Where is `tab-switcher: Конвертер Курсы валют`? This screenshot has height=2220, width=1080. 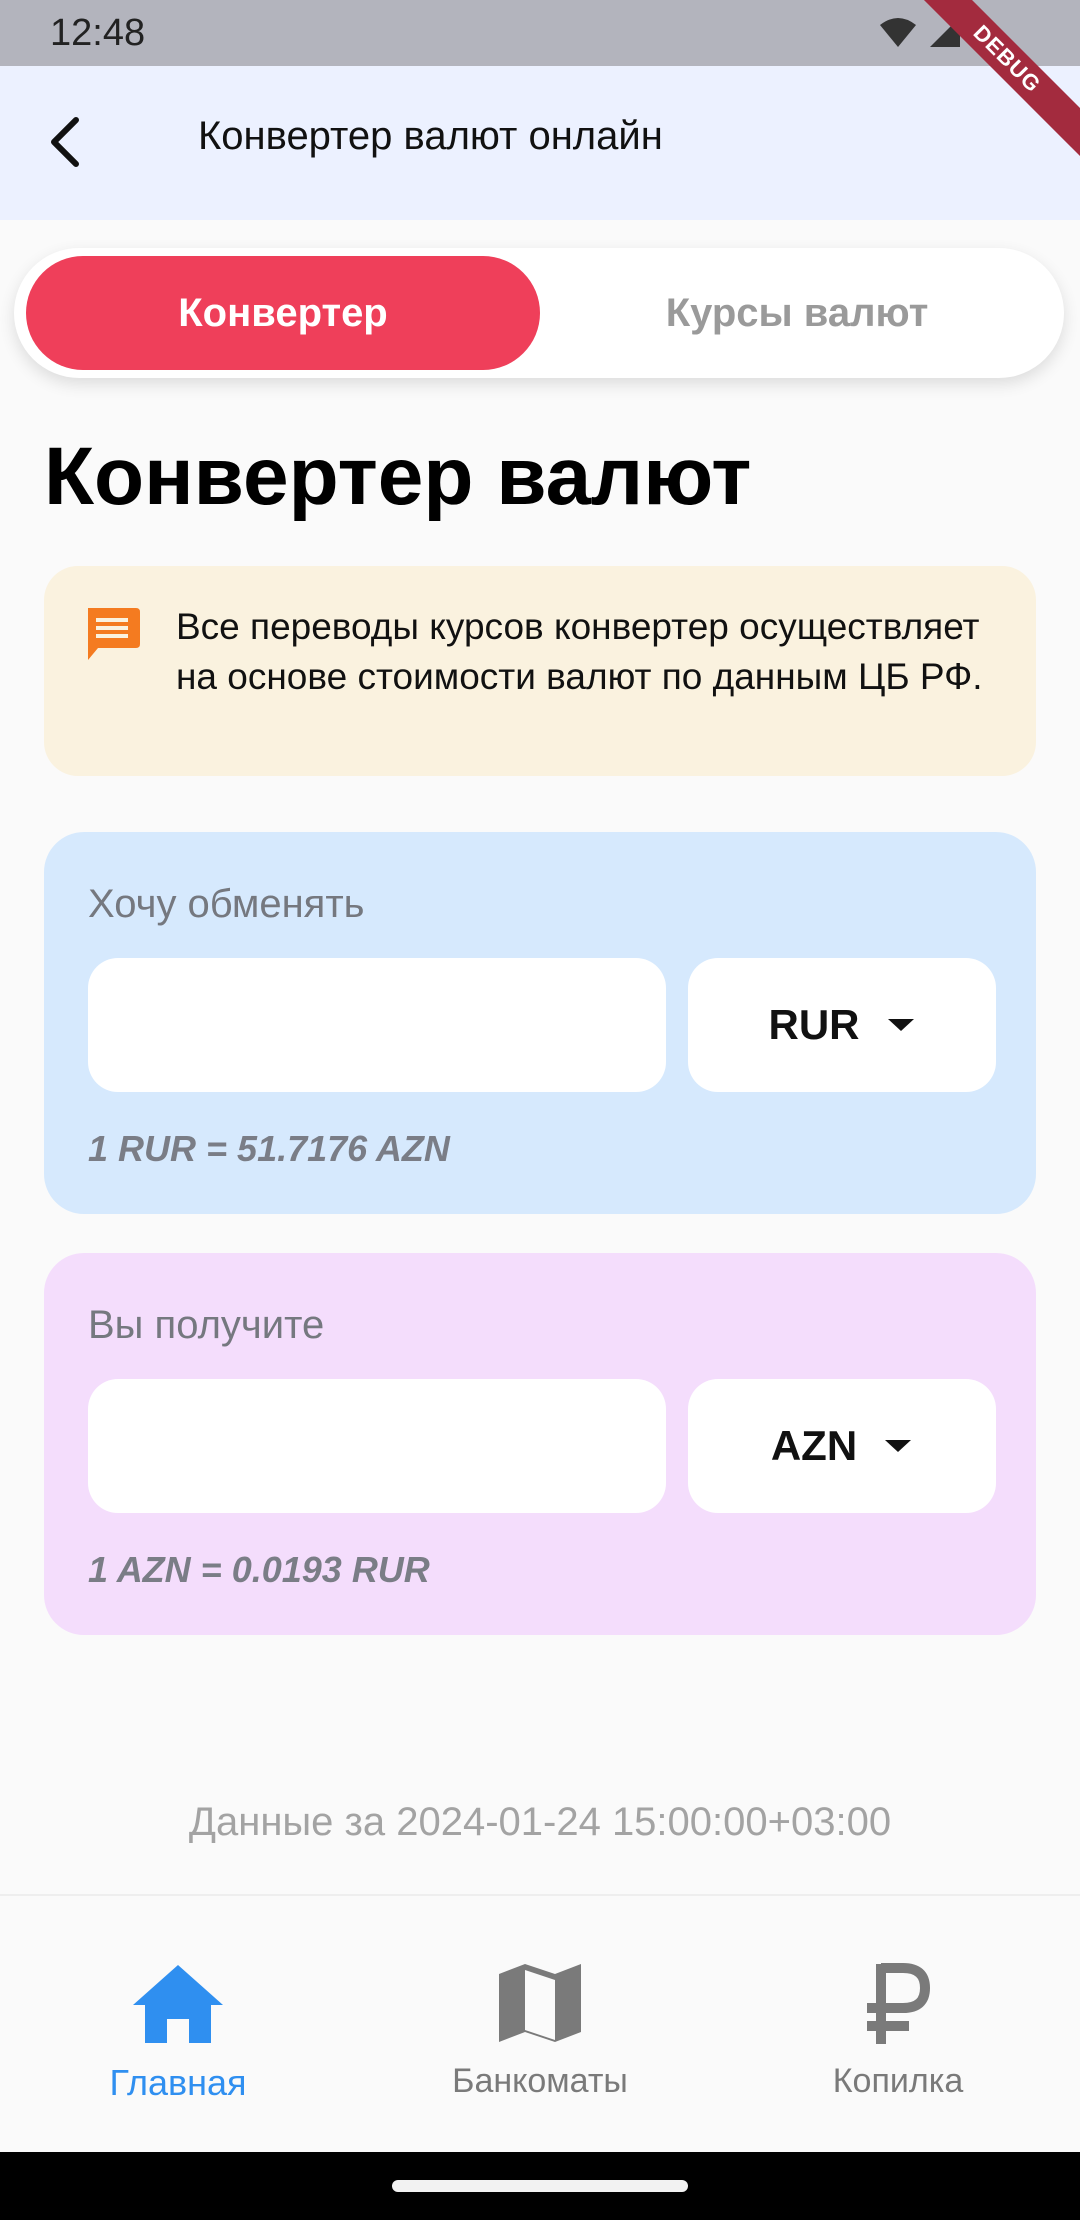 tab-switcher: Конвертер Курсы валют is located at coordinates (539, 313).